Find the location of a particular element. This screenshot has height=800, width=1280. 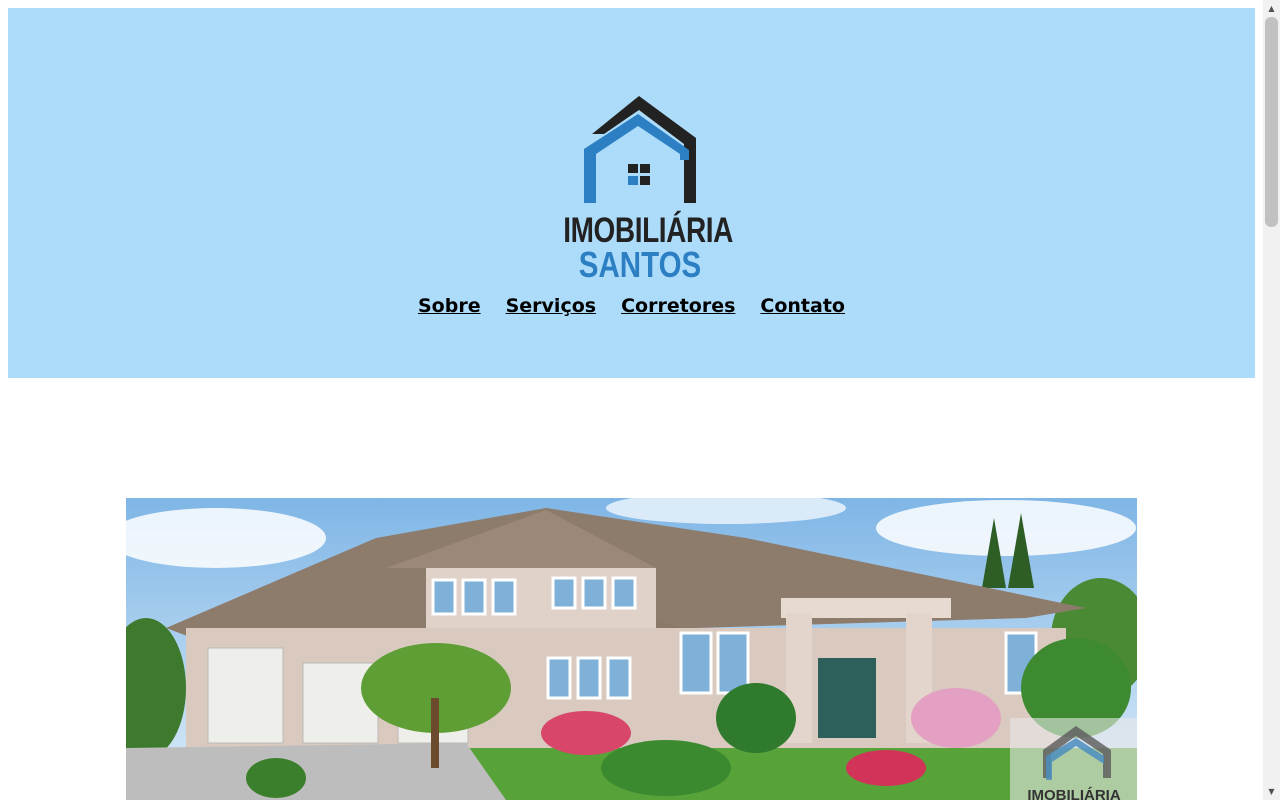

nav-link-corretores: Corretores is located at coordinates (678, 306).